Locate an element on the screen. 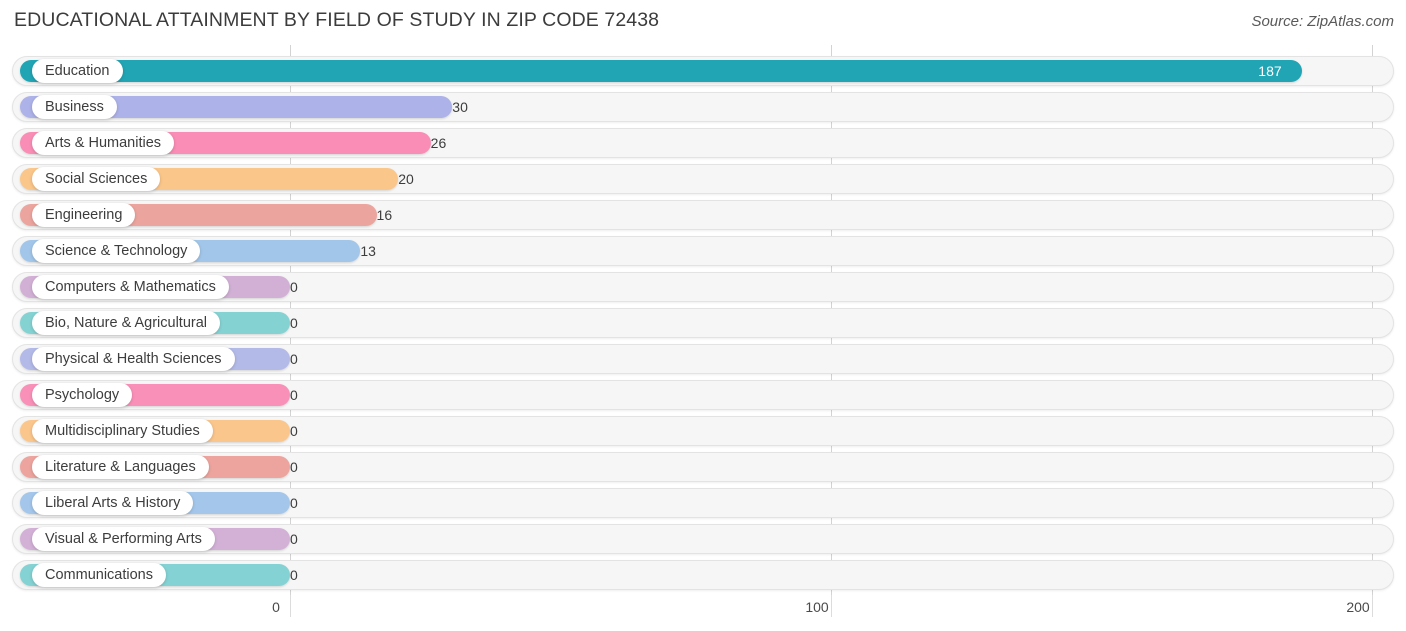 Image resolution: width=1406 pixels, height=631 pixels. bar-value-label: 26 is located at coordinates (438, 143).